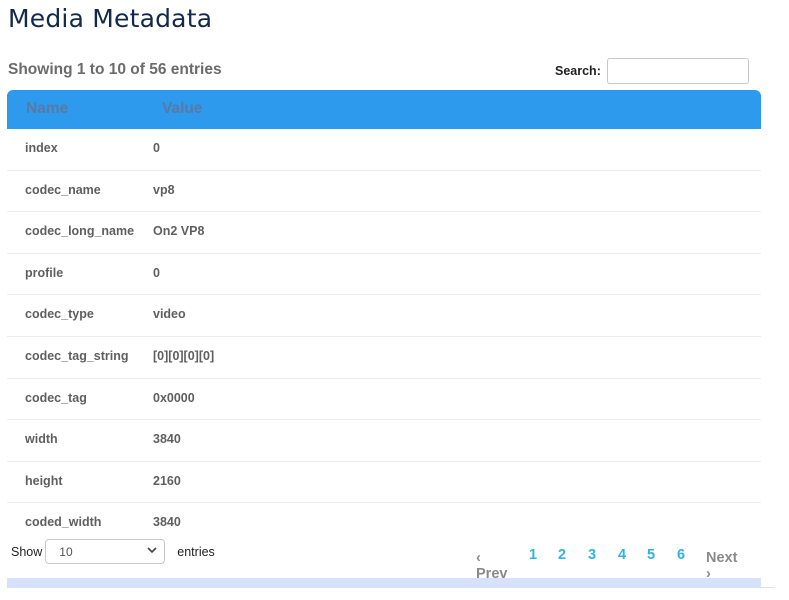  What do you see at coordinates (105, 551) in the screenshot?
I see `entries-per-page-select: 10` at bounding box center [105, 551].